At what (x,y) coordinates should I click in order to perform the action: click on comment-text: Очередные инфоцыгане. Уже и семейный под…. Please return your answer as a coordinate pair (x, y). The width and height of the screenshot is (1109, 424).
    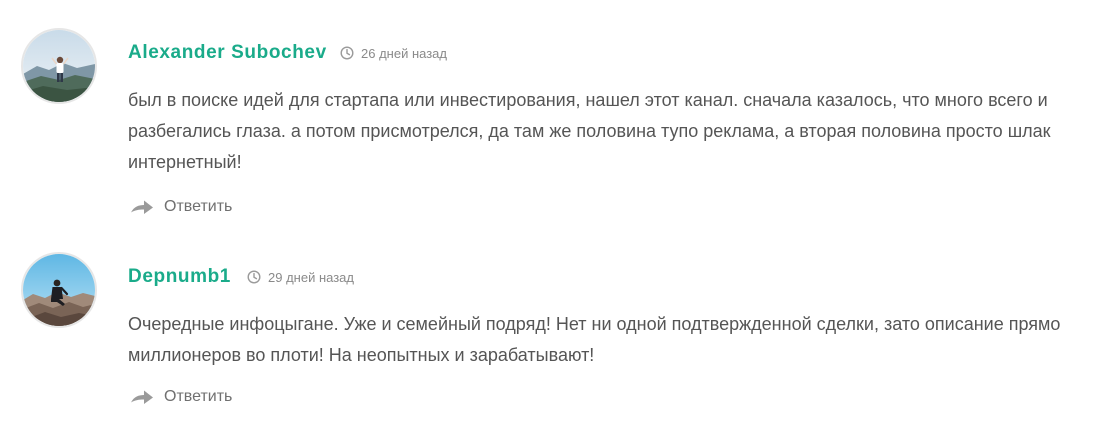
    Looking at the image, I should click on (594, 339).